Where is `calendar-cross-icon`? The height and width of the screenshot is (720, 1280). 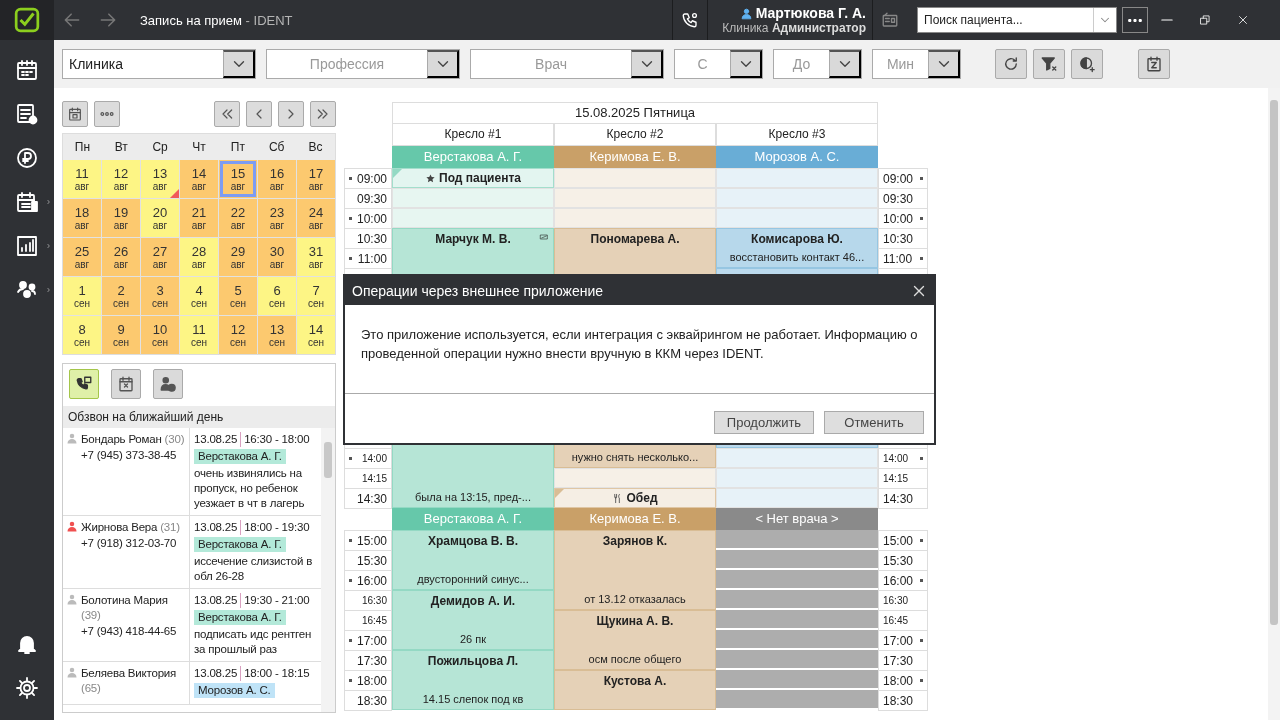 calendar-cross-icon is located at coordinates (126, 384).